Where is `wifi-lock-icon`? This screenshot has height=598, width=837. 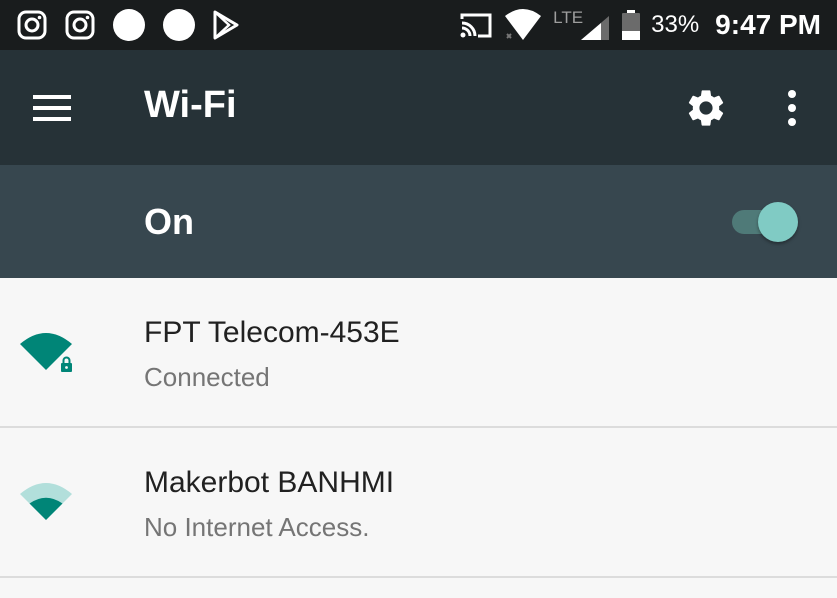 wifi-lock-icon is located at coordinates (46, 352).